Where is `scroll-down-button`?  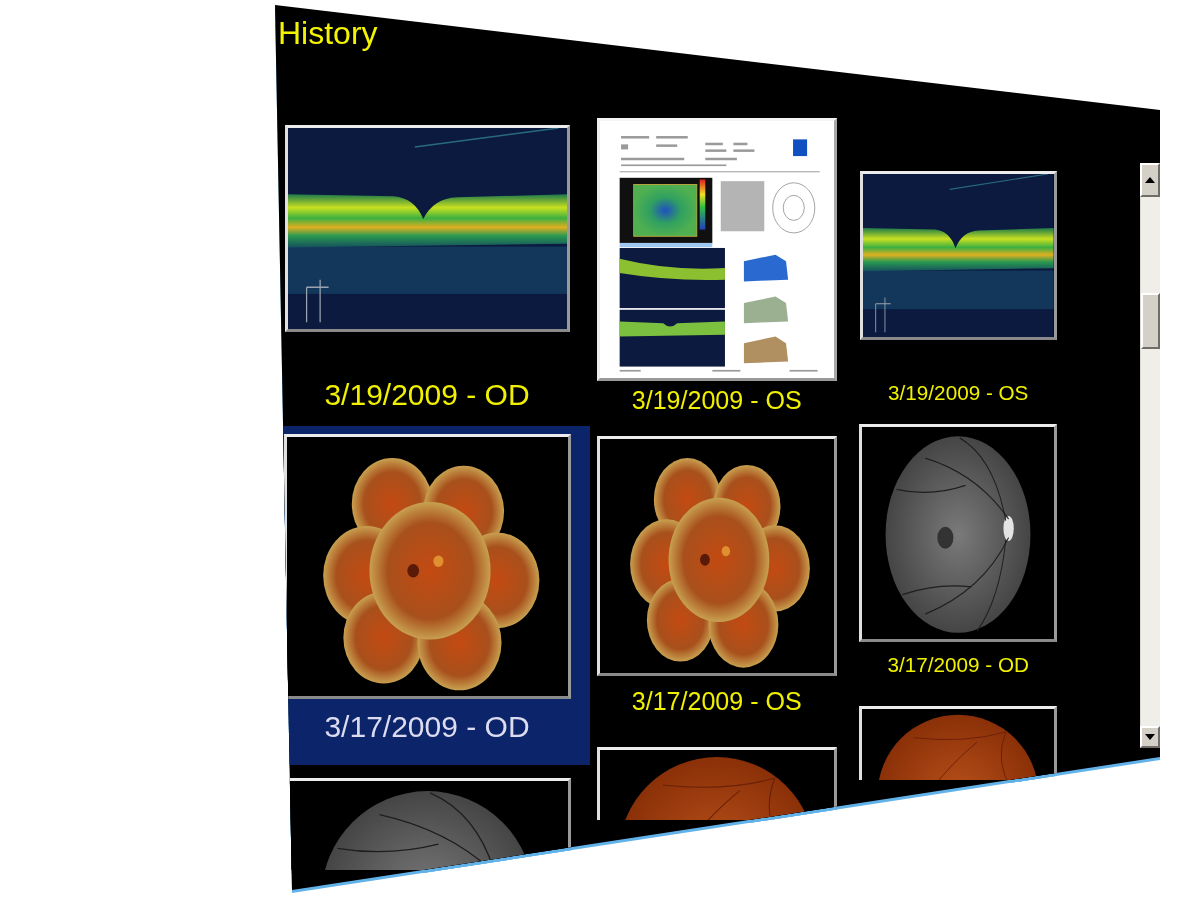
scroll-down-button is located at coordinates (1150, 737).